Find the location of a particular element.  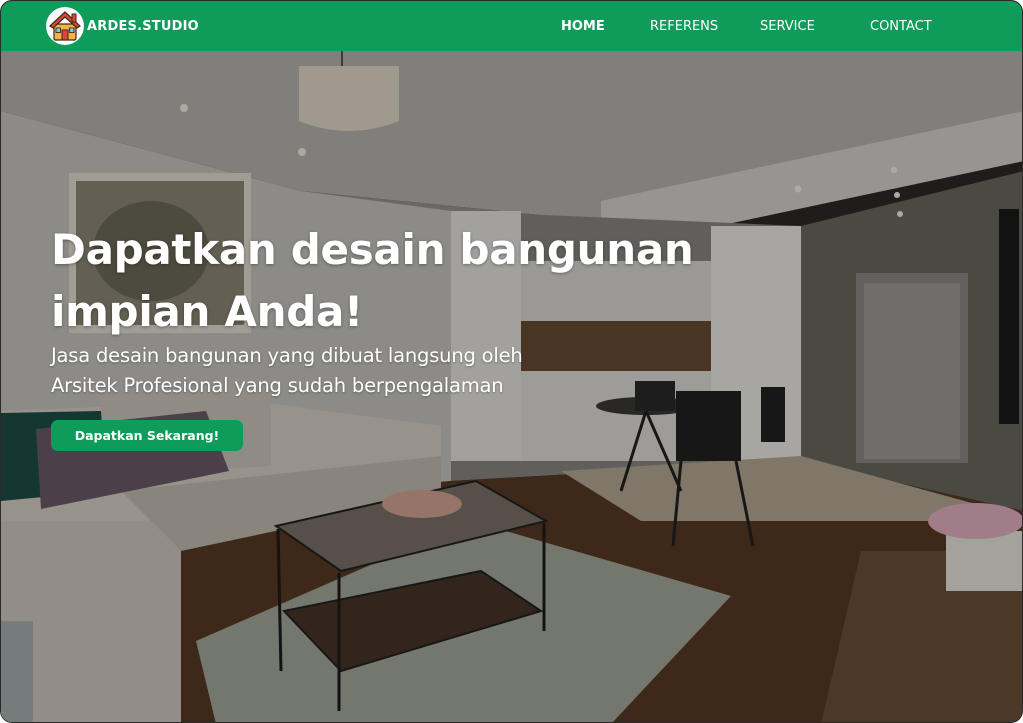

cta-button: Dapatkan Sekarang! is located at coordinates (147, 435).